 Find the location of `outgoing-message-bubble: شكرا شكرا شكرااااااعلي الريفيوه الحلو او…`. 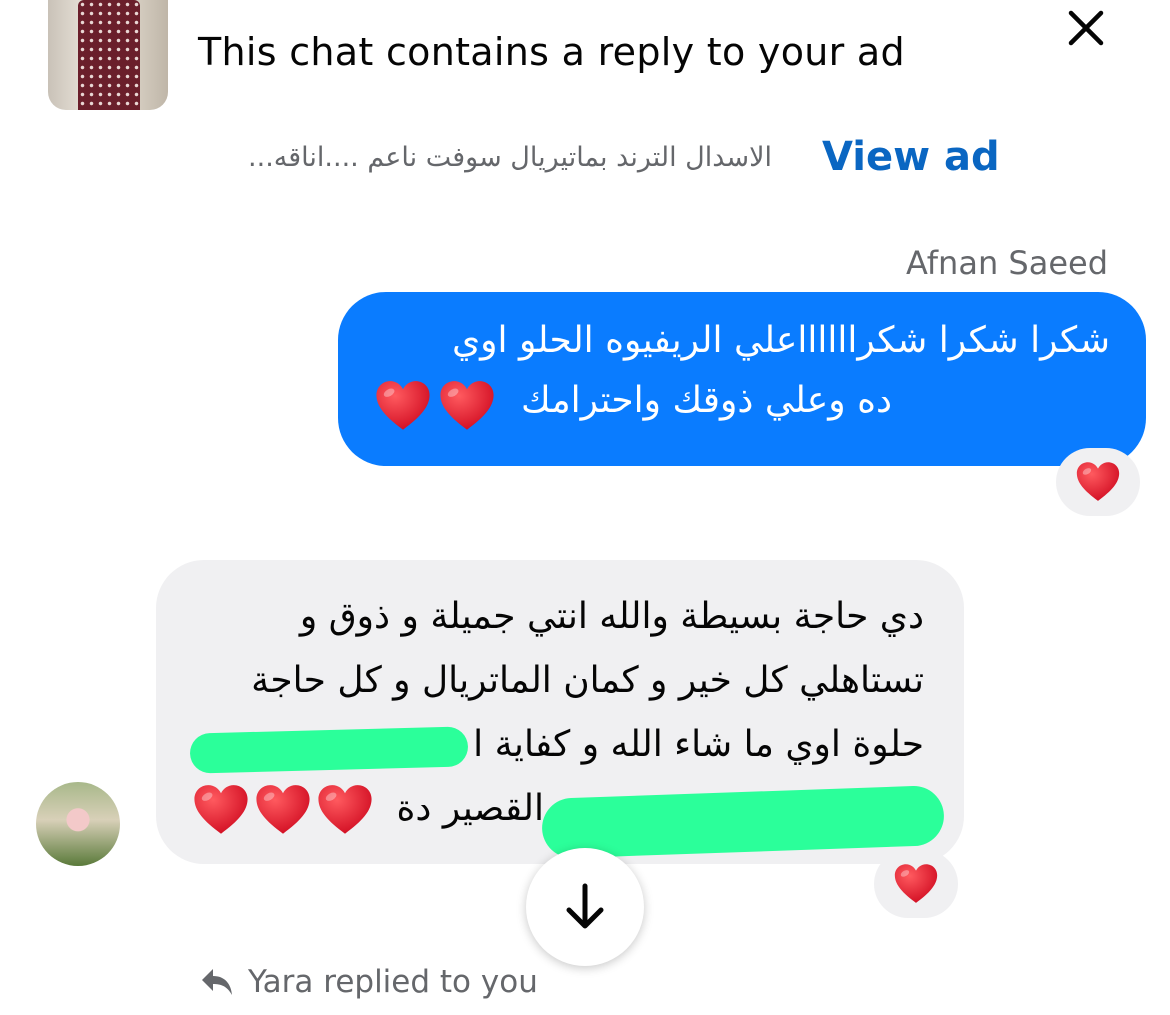

outgoing-message-bubble: شكرا شكرا شكرااااااعلي الريفيوه الحلو او… is located at coordinates (742, 379).